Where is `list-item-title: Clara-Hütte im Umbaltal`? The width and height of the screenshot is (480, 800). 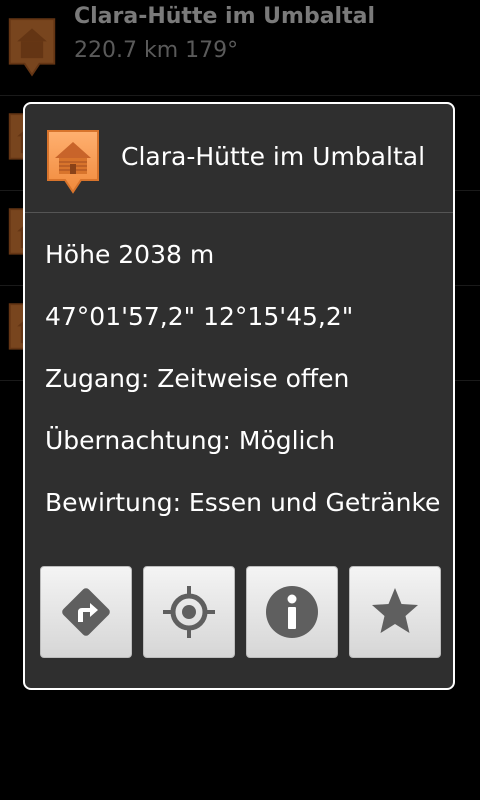 list-item-title: Clara-Hütte im Umbaltal is located at coordinates (224, 16).